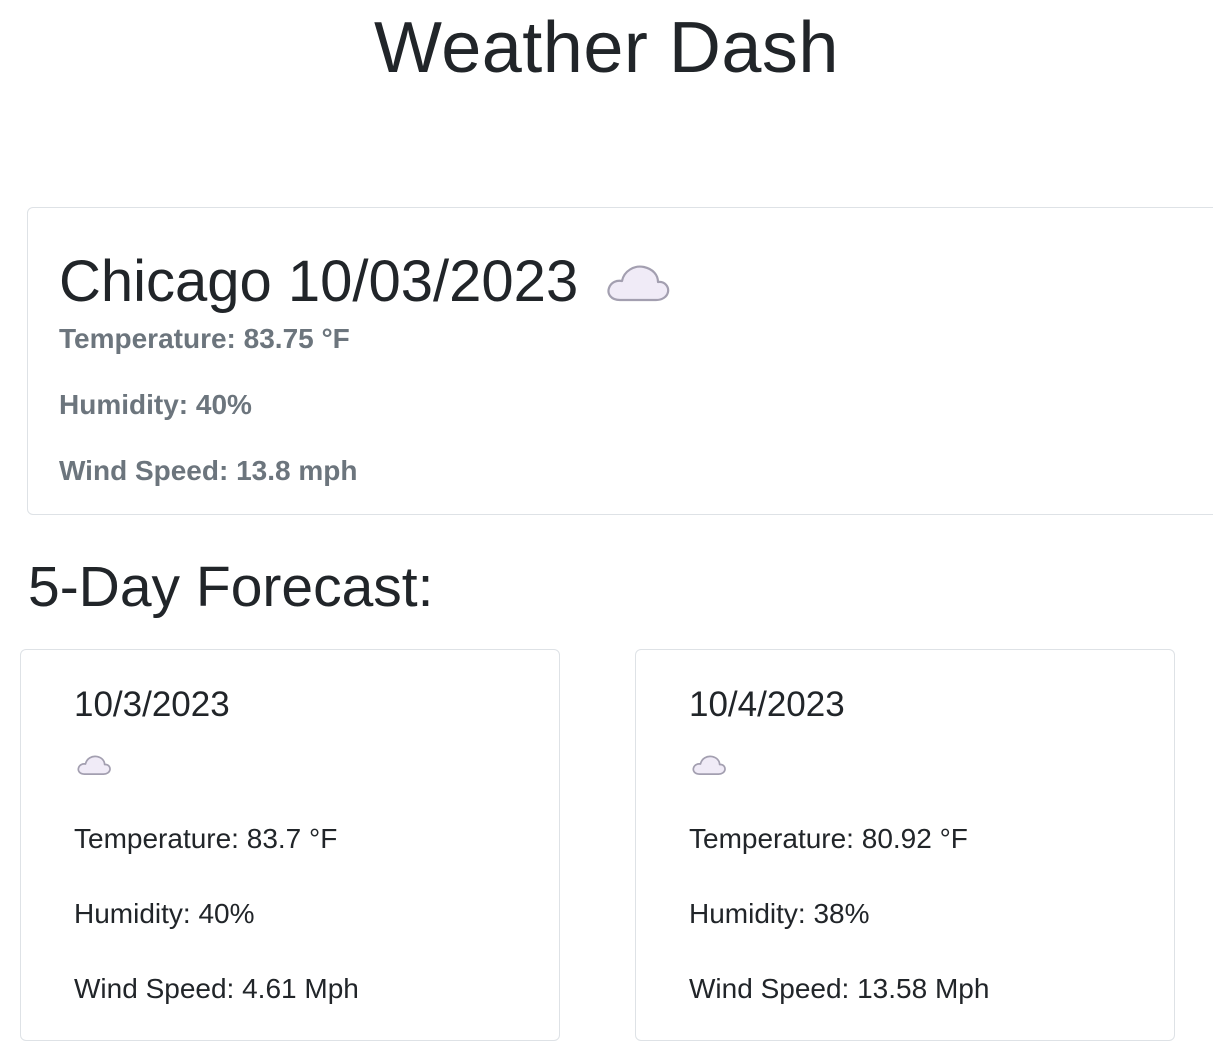 This screenshot has width=1213, height=1053. What do you see at coordinates (204, 338) in the screenshot?
I see `current-temperature: Temperature: 83.75 °F` at bounding box center [204, 338].